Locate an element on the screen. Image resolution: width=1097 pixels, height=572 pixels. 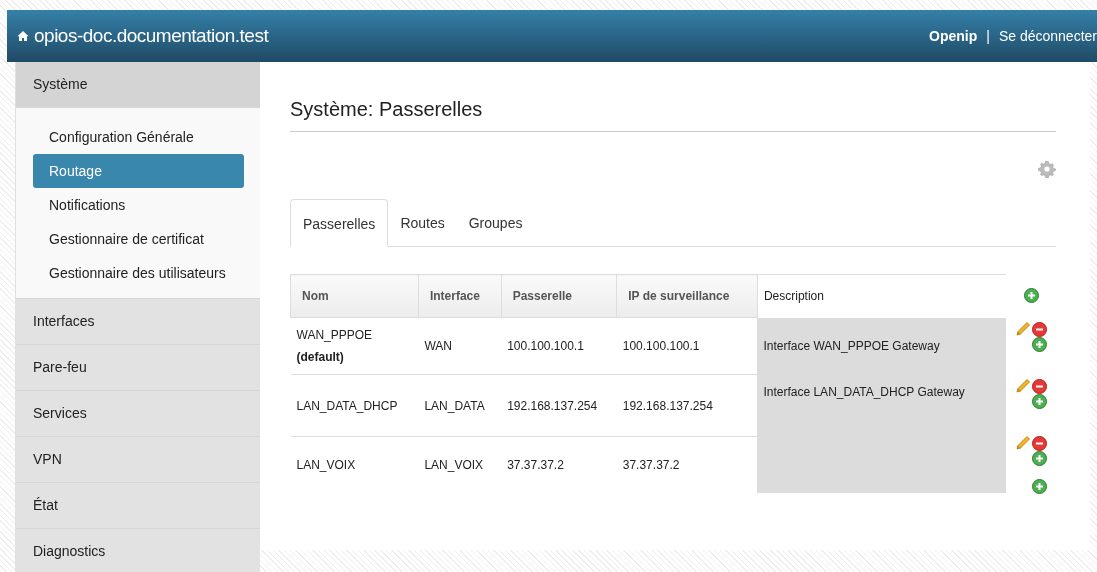
sidebar-section: Diagnostics is located at coordinates (138, 550).